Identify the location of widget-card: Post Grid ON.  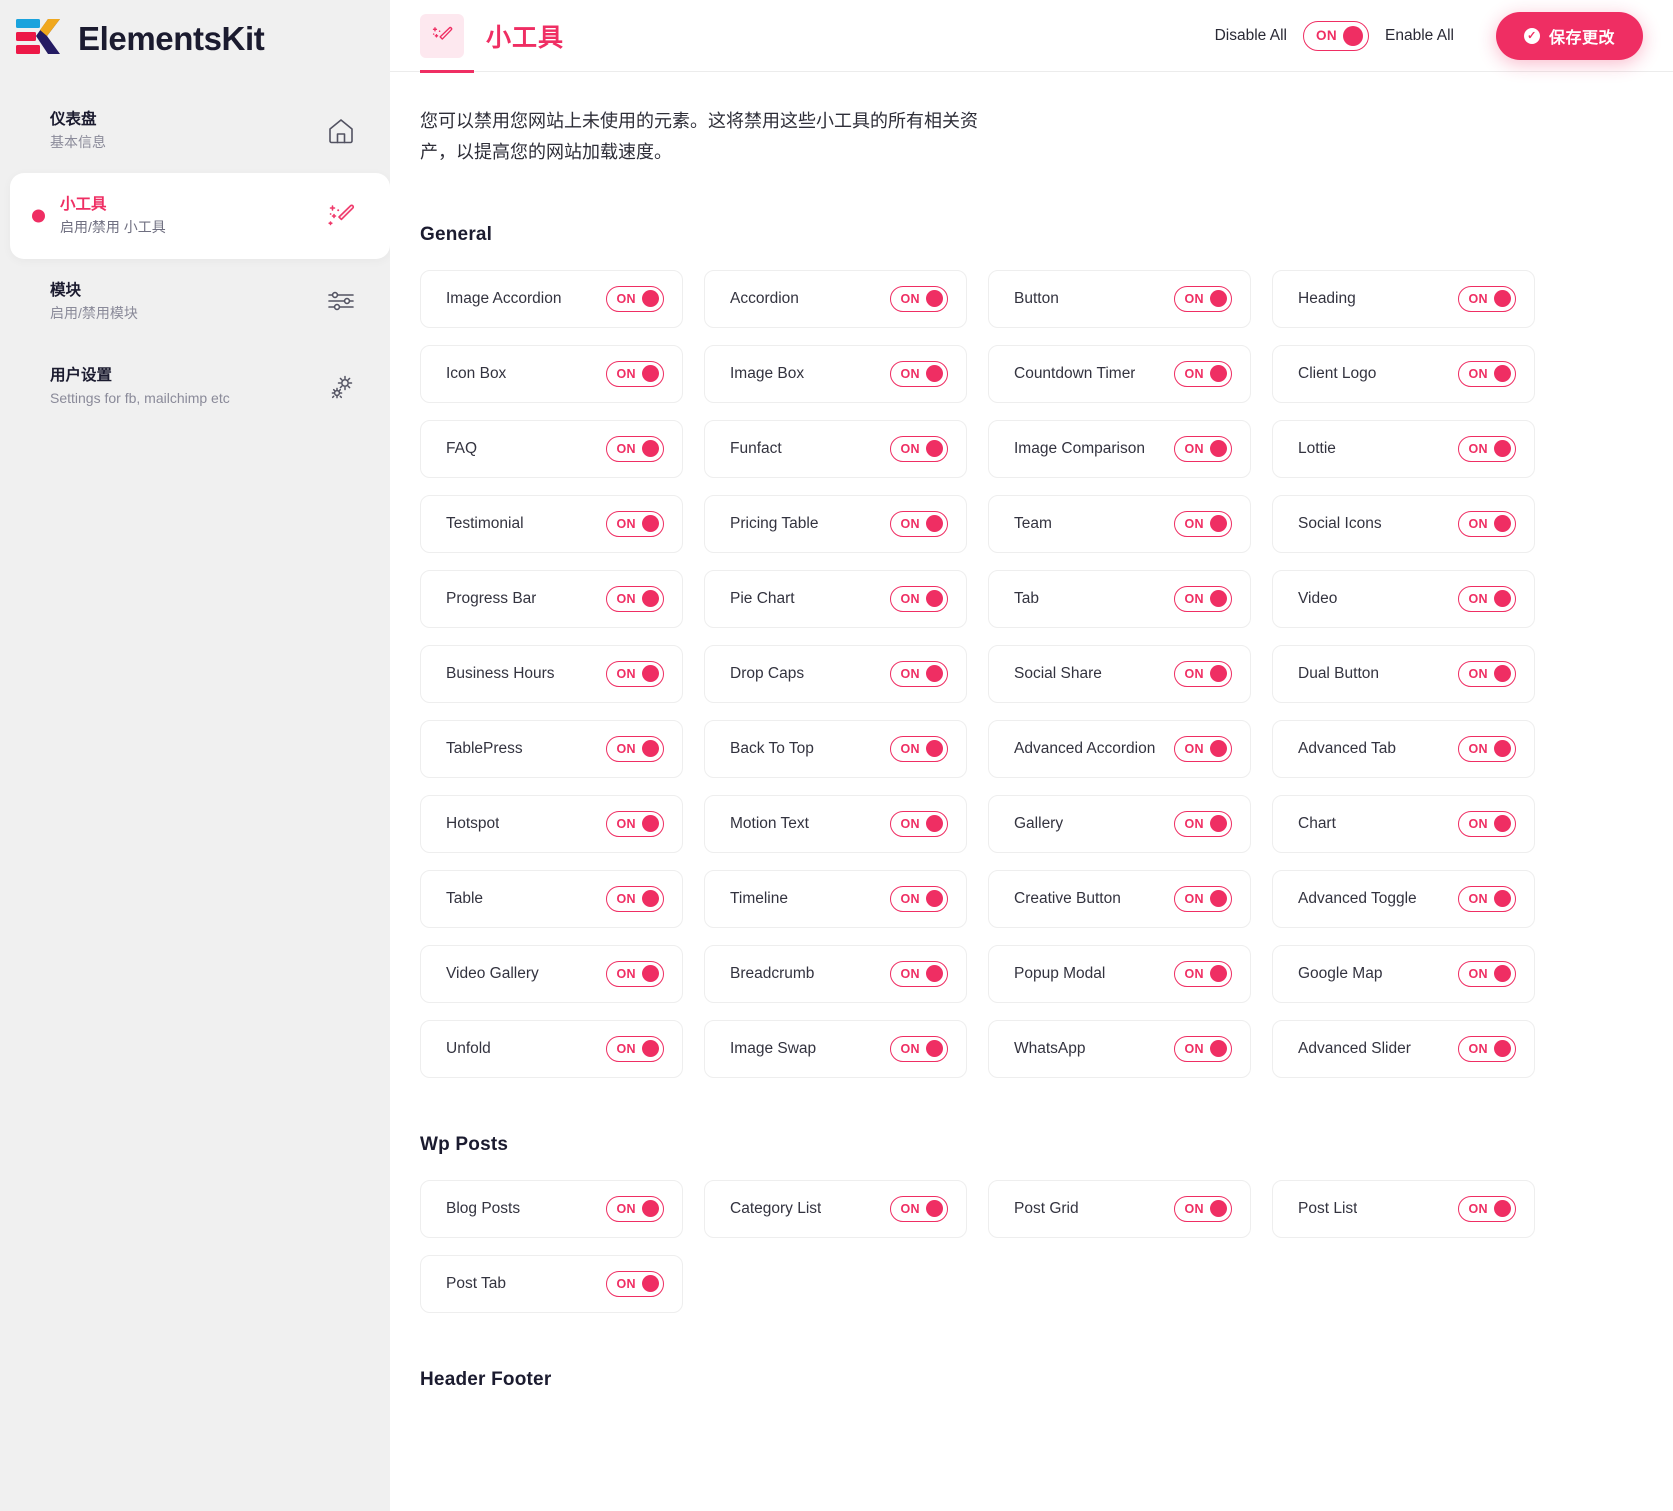
(1119, 1208).